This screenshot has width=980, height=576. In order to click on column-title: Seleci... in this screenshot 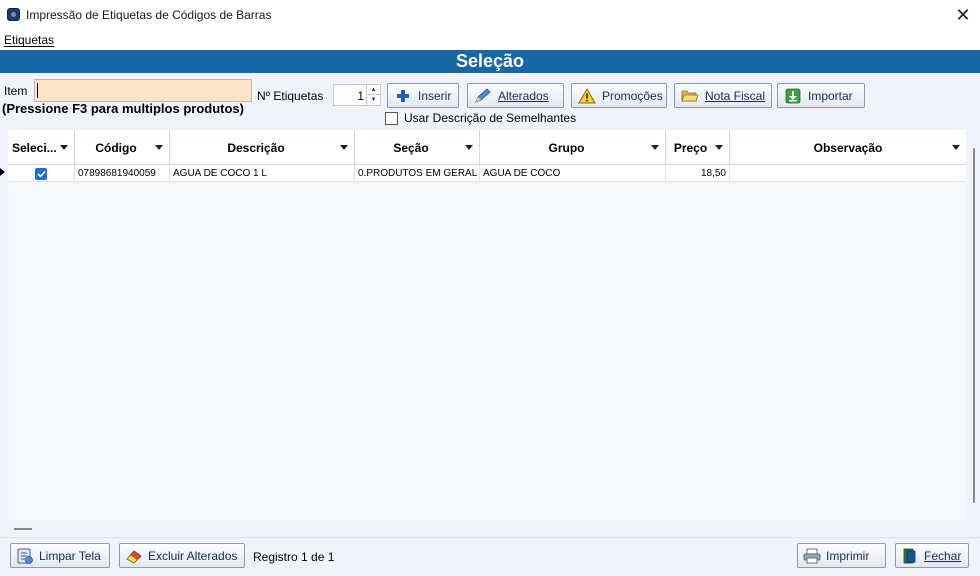, I will do `click(34, 147)`.